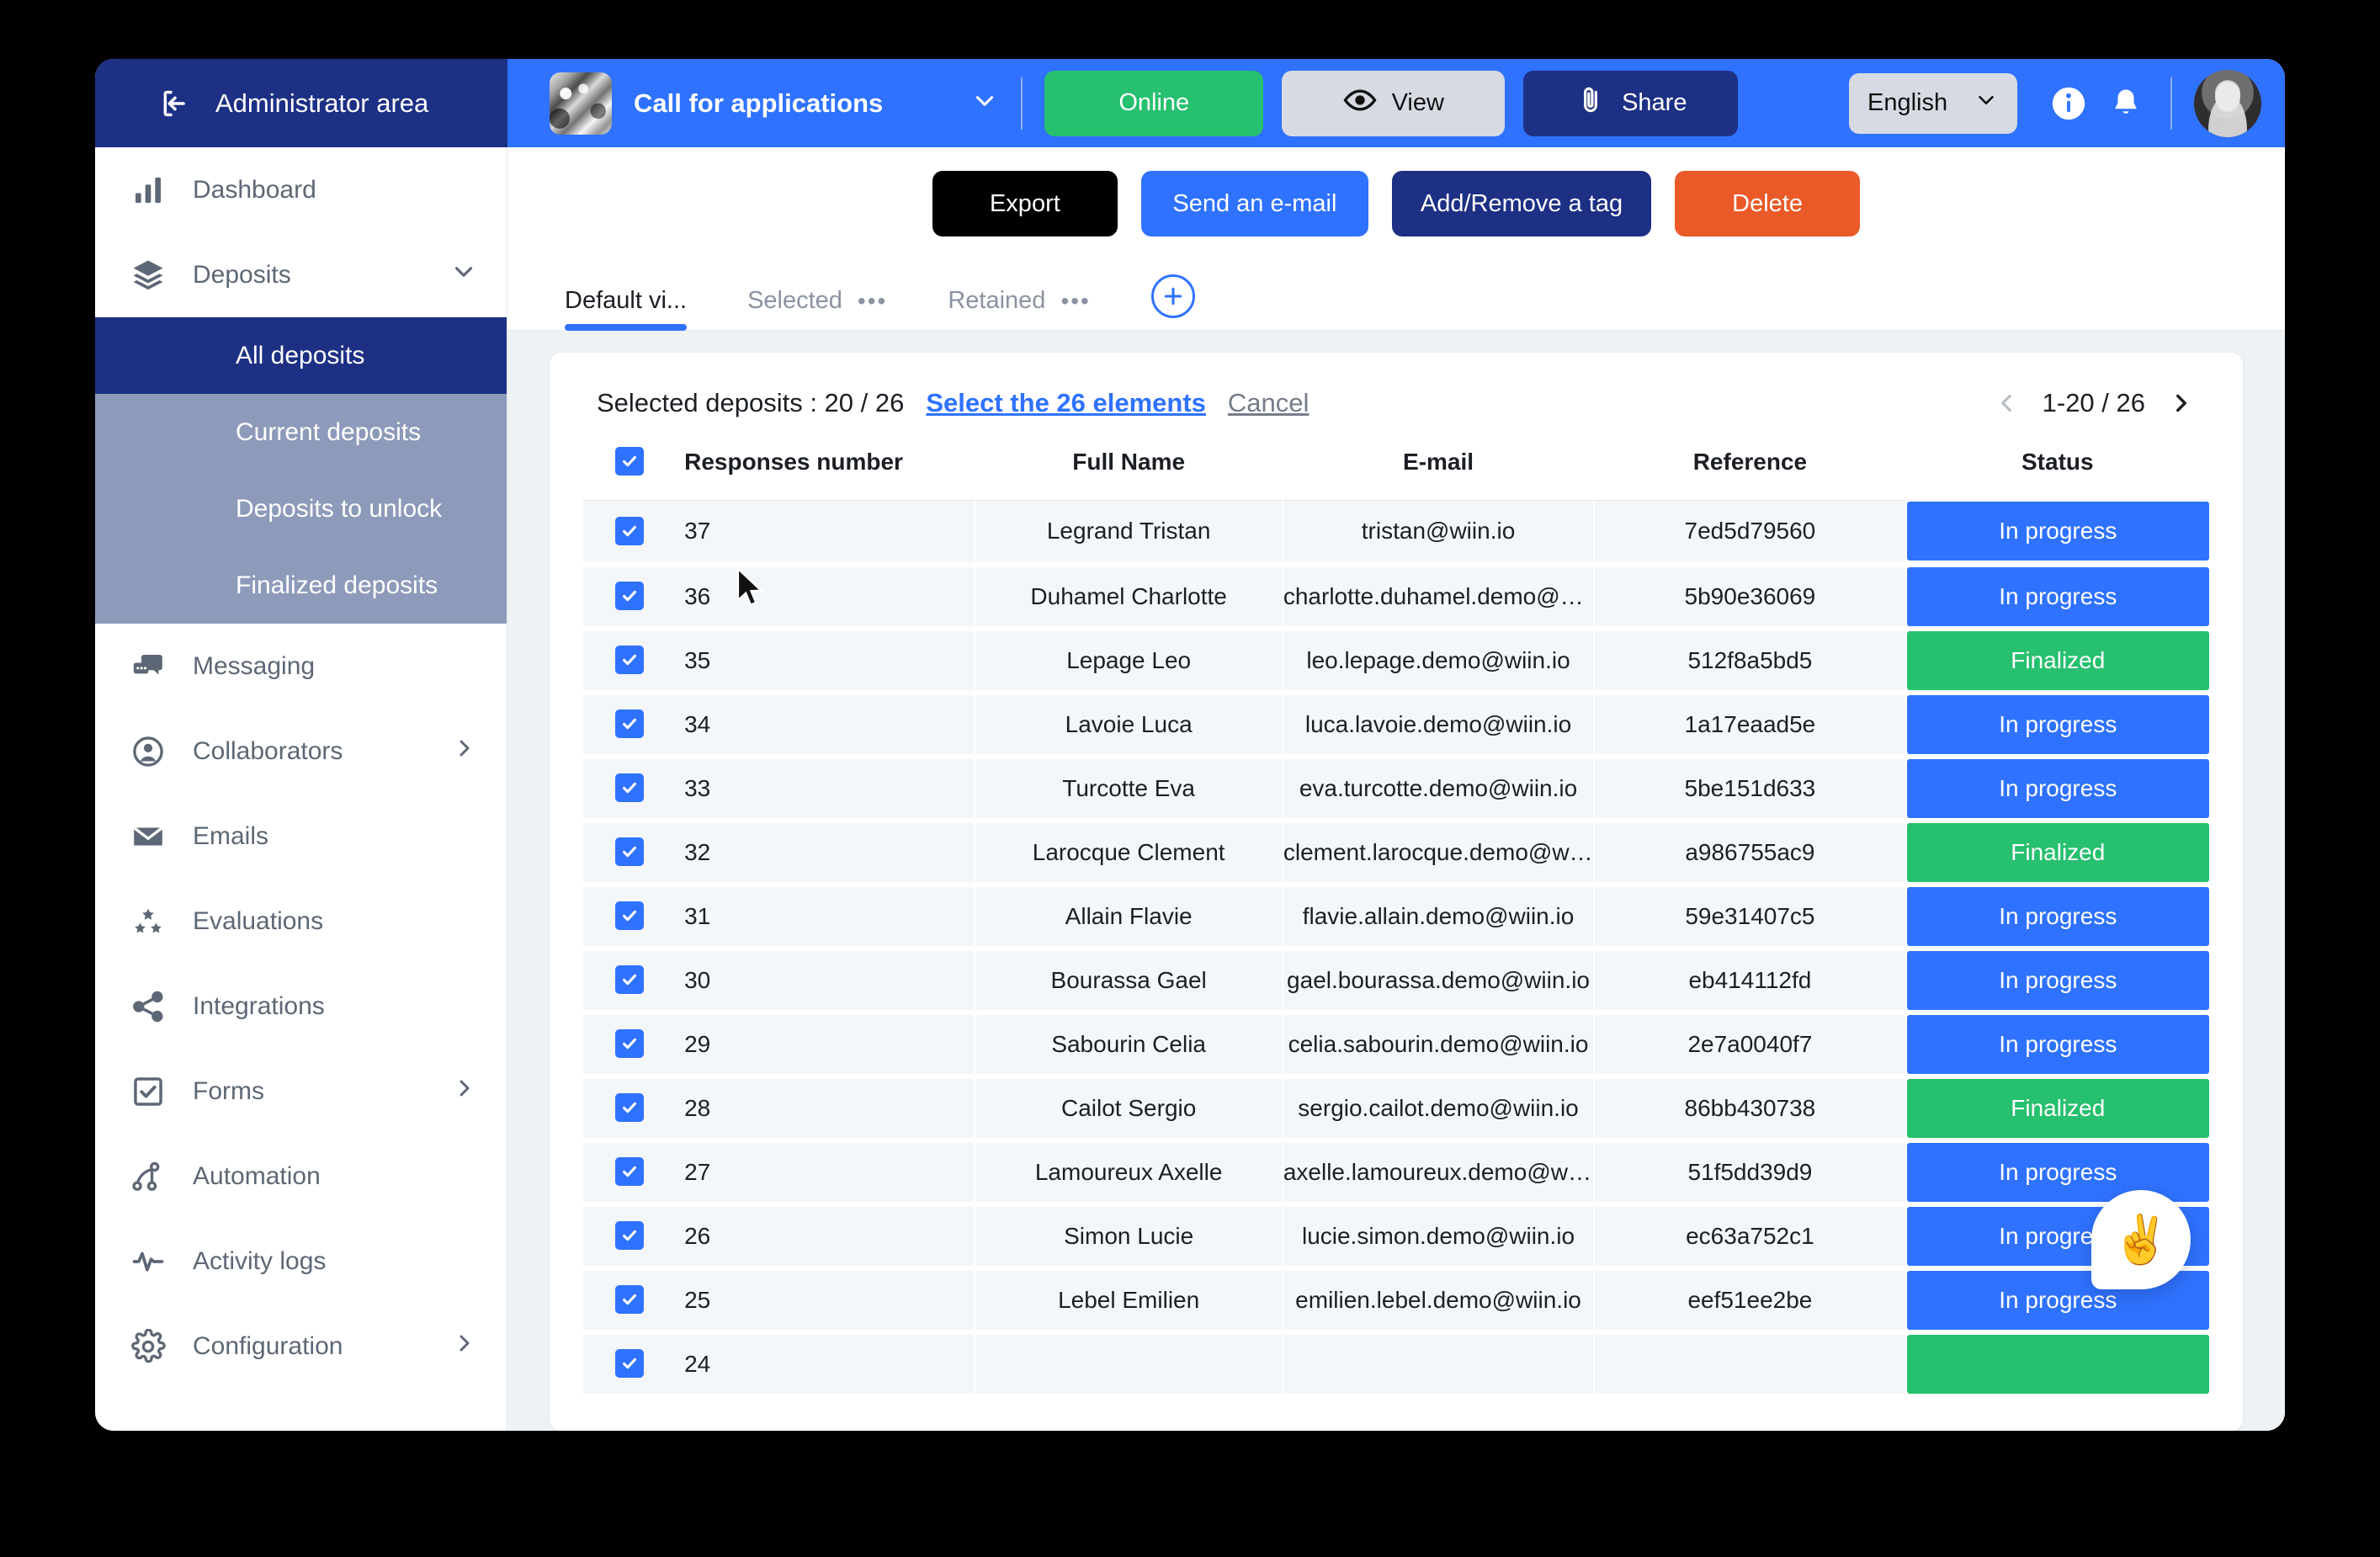 Image resolution: width=2380 pixels, height=1557 pixels. I want to click on sidebar-item-label: Forms, so click(228, 1090).